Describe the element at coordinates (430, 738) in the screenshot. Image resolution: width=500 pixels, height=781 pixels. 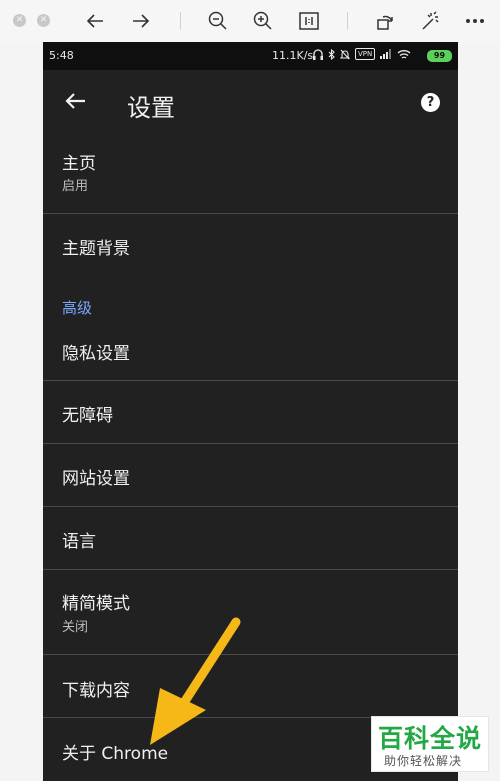
I see `watermark-title: 百科全说` at that location.